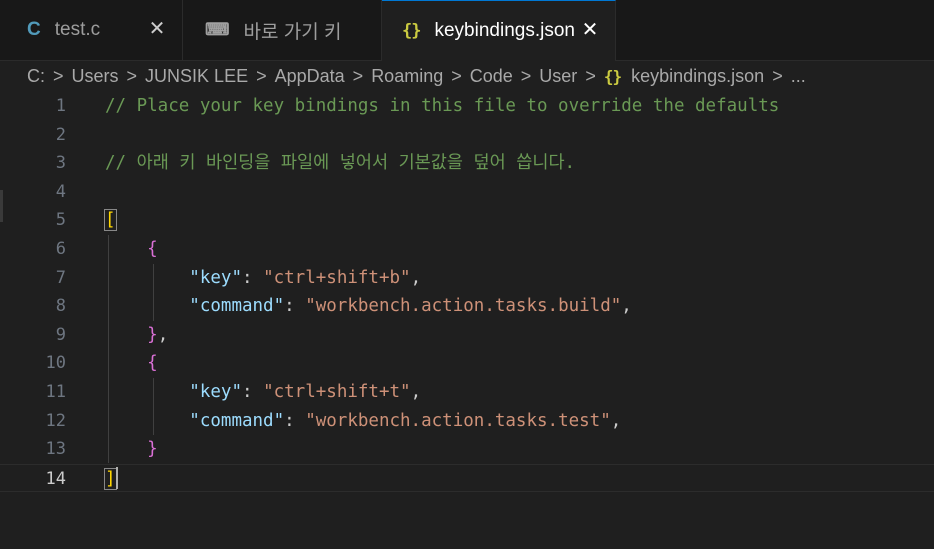  What do you see at coordinates (60, 306) in the screenshot?
I see `line-number: 8` at bounding box center [60, 306].